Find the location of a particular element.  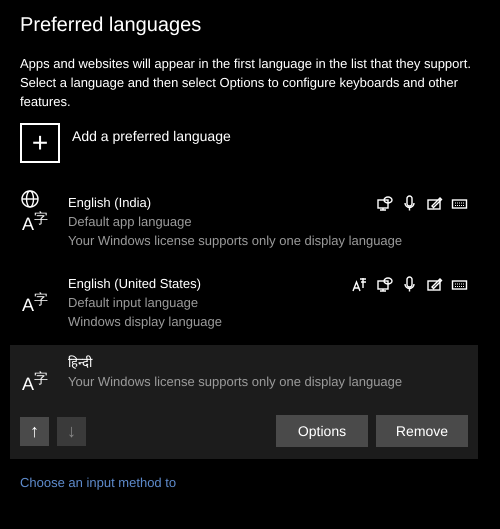

language-detail: Default input language is located at coordinates (134, 303).